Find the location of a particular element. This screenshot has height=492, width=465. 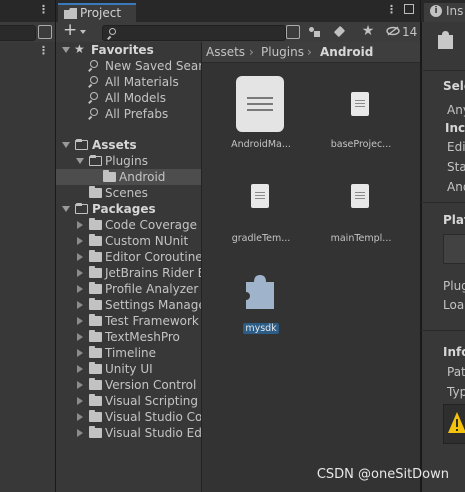

tree-item-package: Profile Analyzer is located at coordinates (128, 289).